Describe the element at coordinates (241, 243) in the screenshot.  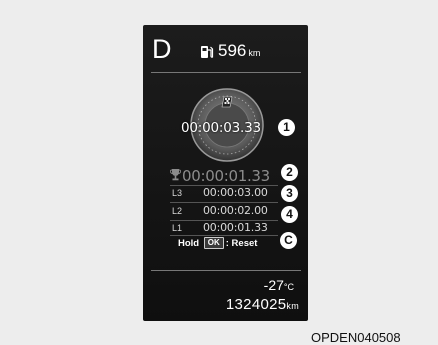
I see `reset-label: : Reset` at that location.